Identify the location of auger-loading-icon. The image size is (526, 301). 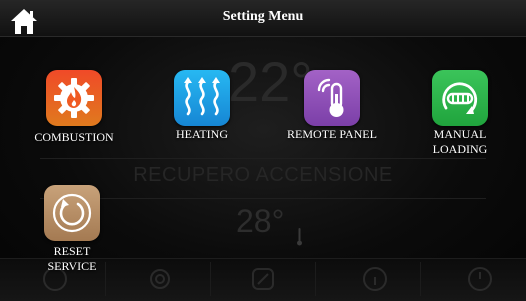
(460, 98).